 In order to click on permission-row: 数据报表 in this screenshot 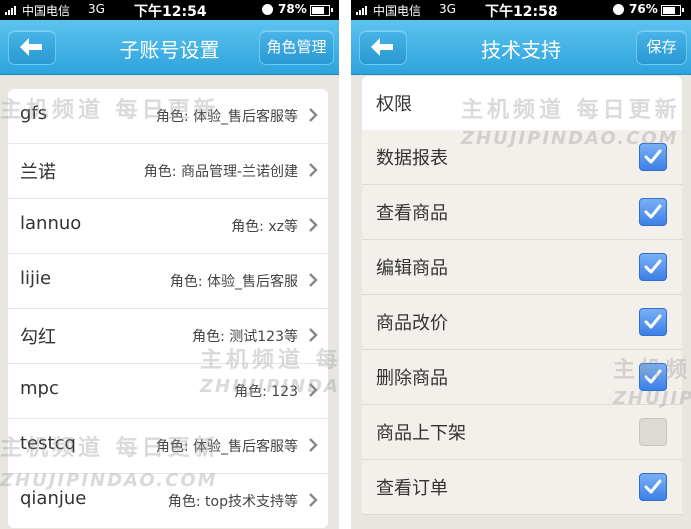, I will do `click(522, 157)`.